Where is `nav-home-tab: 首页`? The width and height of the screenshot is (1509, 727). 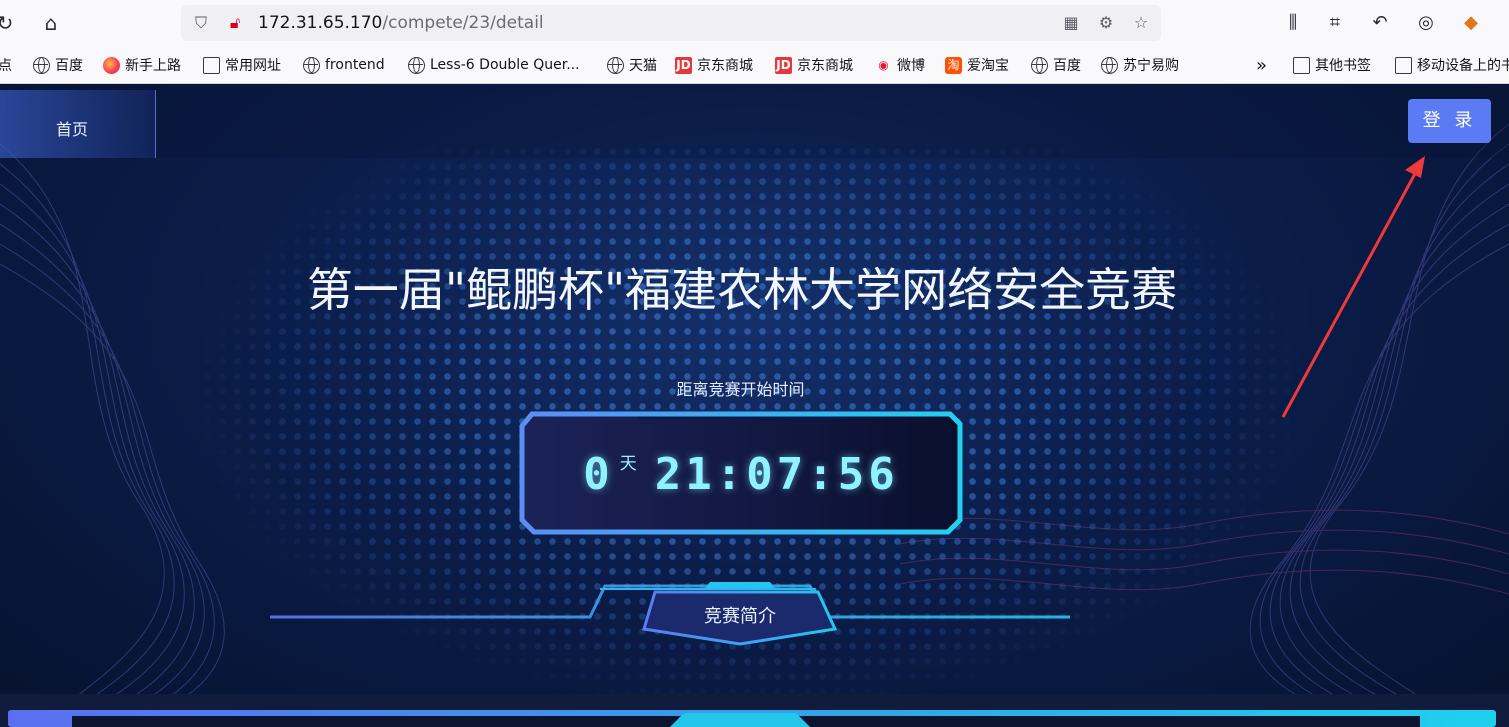 nav-home-tab: 首页 is located at coordinates (78, 124).